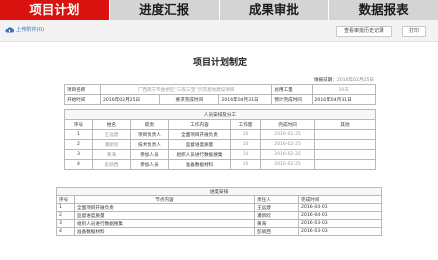 This screenshot has width=438, height=260. Describe the element at coordinates (219, 191) in the screenshot. I see `schedule-section-title: 进度安排` at that location.